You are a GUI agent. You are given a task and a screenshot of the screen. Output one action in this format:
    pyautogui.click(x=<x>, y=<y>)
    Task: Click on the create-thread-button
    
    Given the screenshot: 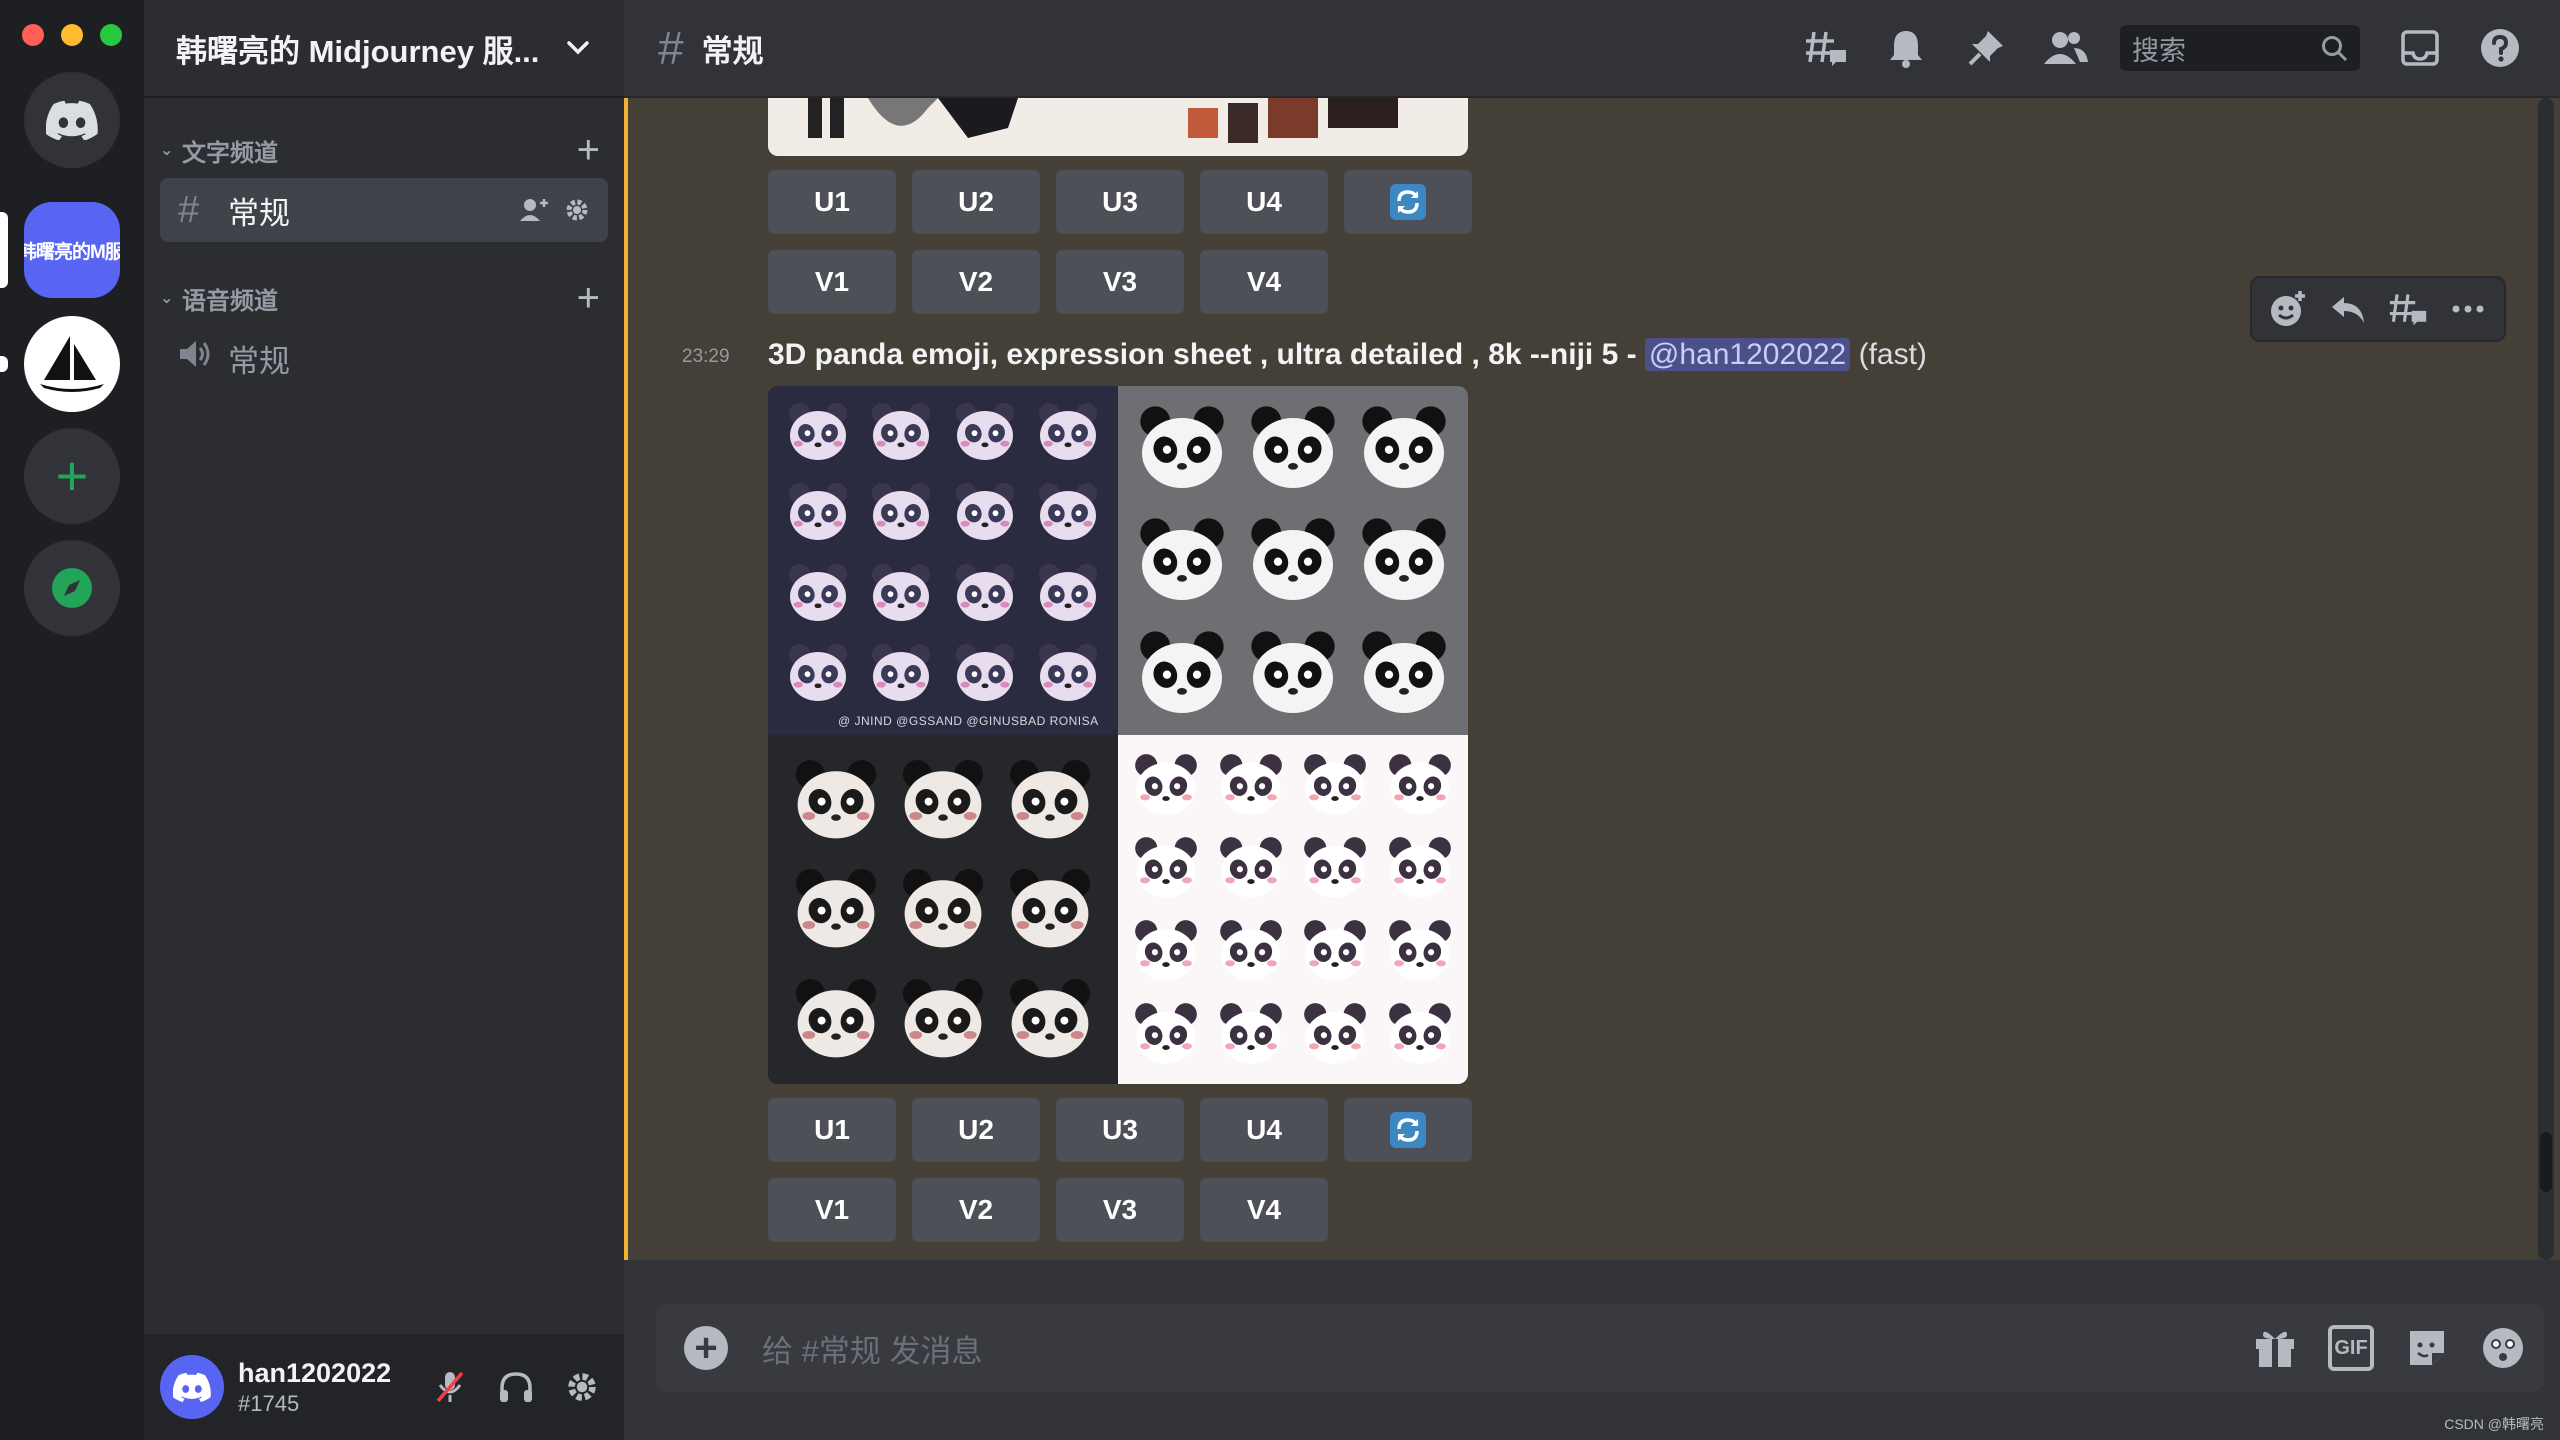 What is the action you would take?
    pyautogui.click(x=2408, y=309)
    